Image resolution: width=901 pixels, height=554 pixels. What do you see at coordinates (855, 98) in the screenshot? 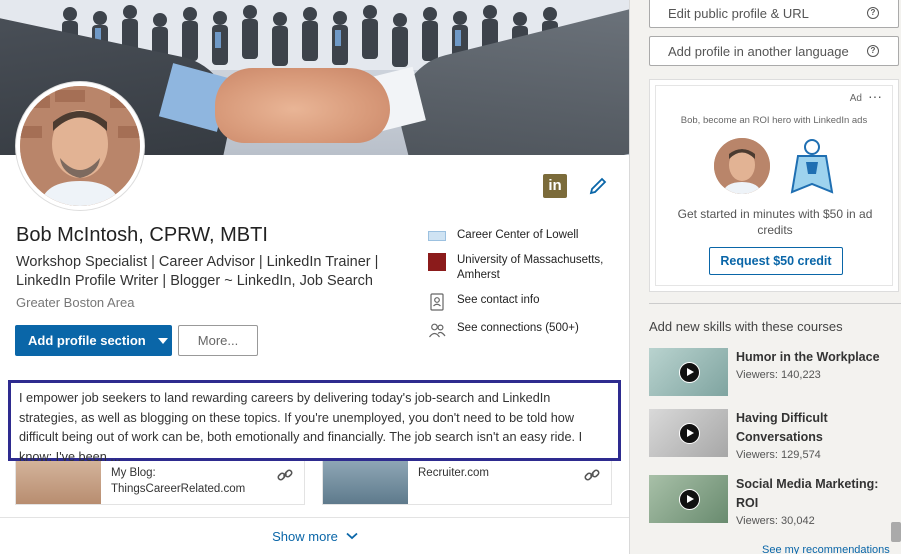
I see `ad-label: Ad` at bounding box center [855, 98].